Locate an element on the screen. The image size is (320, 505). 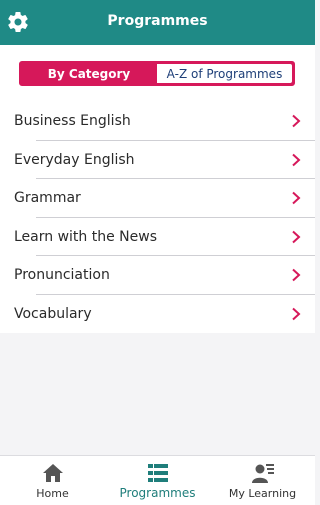
list-item-label: Vocabulary is located at coordinates (53, 313).